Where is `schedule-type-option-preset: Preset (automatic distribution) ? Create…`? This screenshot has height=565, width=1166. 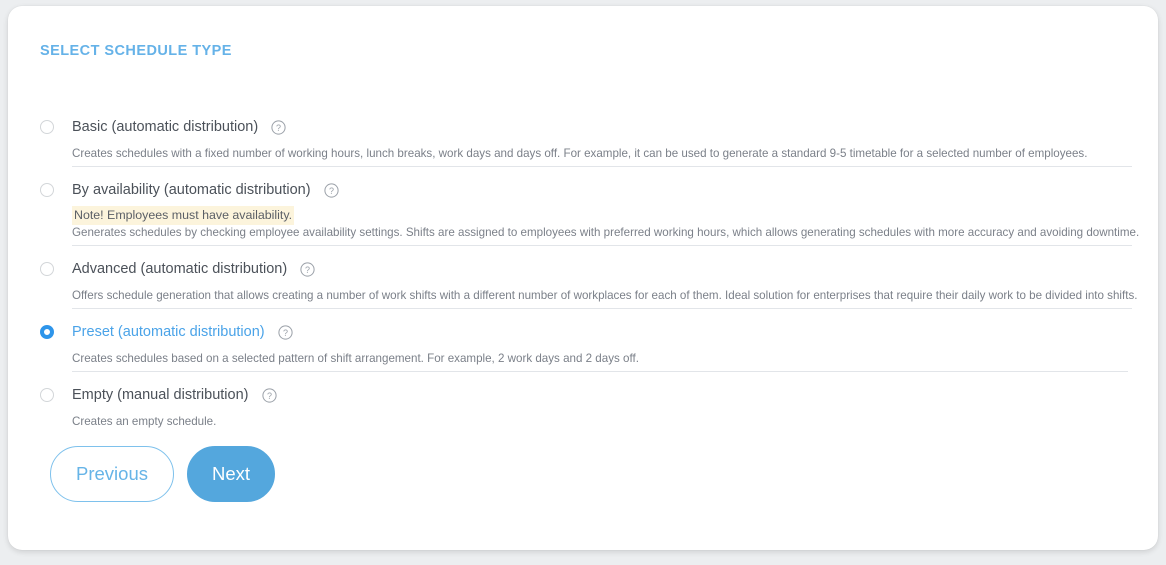 schedule-type-option-preset: Preset (automatic distribution) ? Create… is located at coordinates (586, 345).